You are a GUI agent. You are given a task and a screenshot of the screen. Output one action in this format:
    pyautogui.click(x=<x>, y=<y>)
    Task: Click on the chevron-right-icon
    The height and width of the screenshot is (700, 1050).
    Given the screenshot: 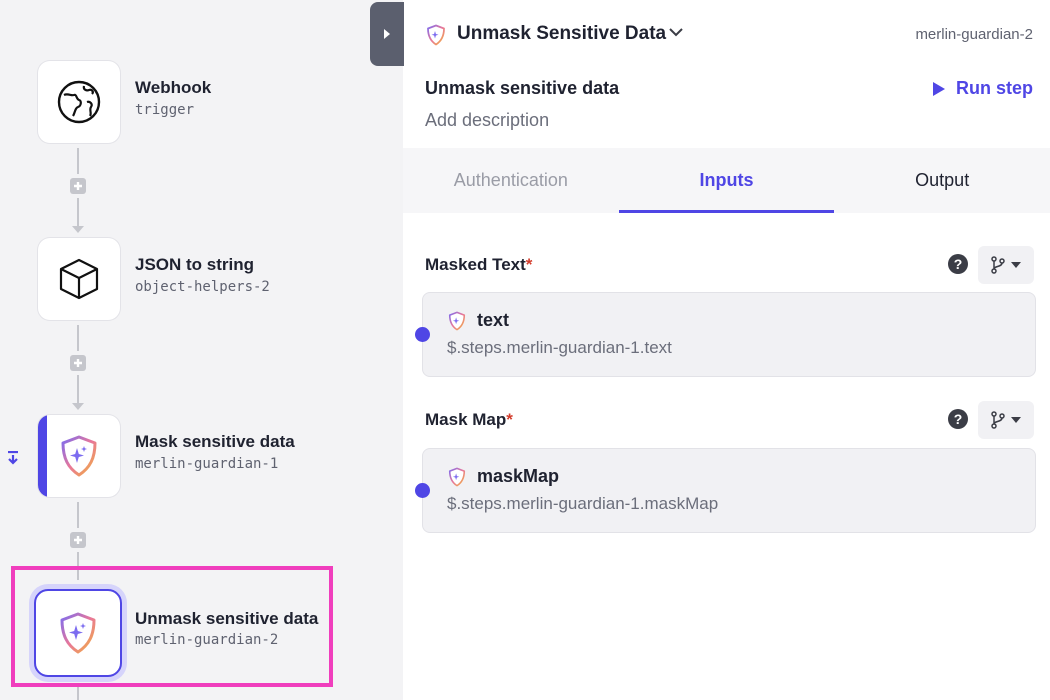 What is the action you would take?
    pyautogui.click(x=387, y=34)
    